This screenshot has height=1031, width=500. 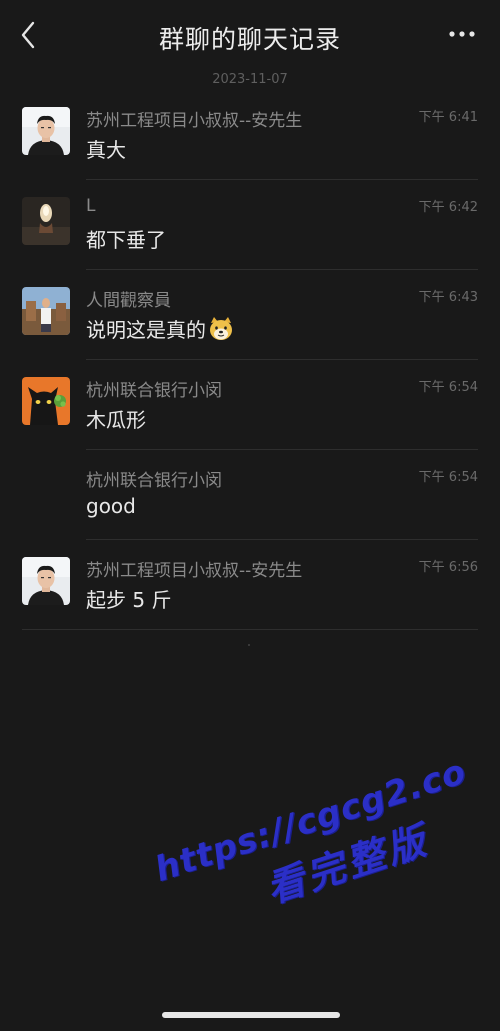 I want to click on divider, so click(x=250, y=629).